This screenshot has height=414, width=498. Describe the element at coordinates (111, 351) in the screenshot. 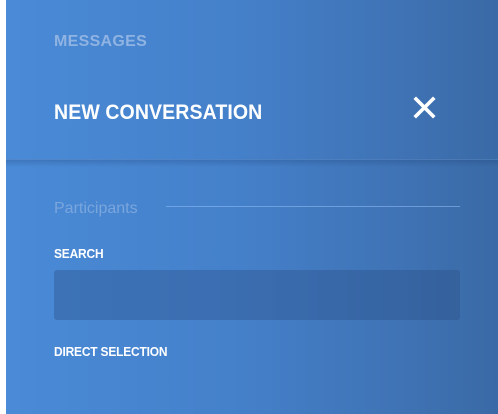

I see `direct-selection-label: DIRECT SELECTION` at that location.